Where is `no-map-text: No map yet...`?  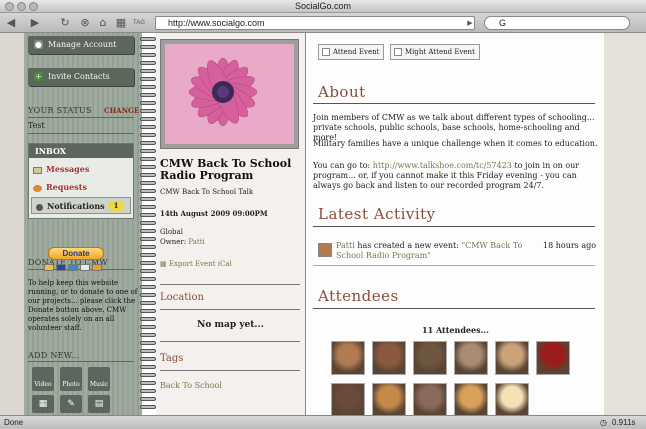 no-map-text: No map yet... is located at coordinates (230, 325).